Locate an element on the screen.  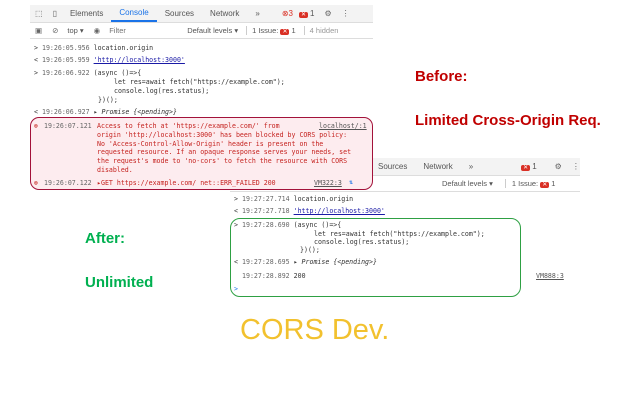
hidden-count: 4 hidden is located at coordinates (320, 30).